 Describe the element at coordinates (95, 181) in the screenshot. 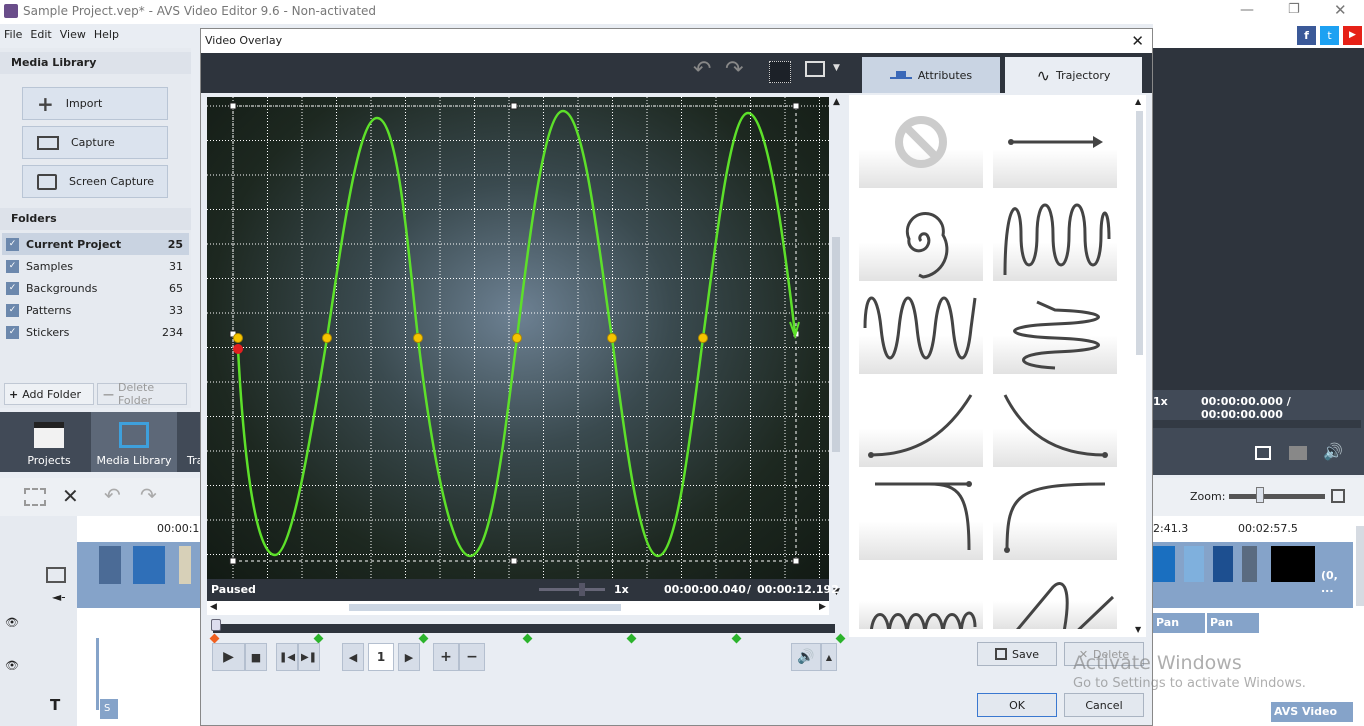

I see `screen-capture-button: Screen Capture` at that location.